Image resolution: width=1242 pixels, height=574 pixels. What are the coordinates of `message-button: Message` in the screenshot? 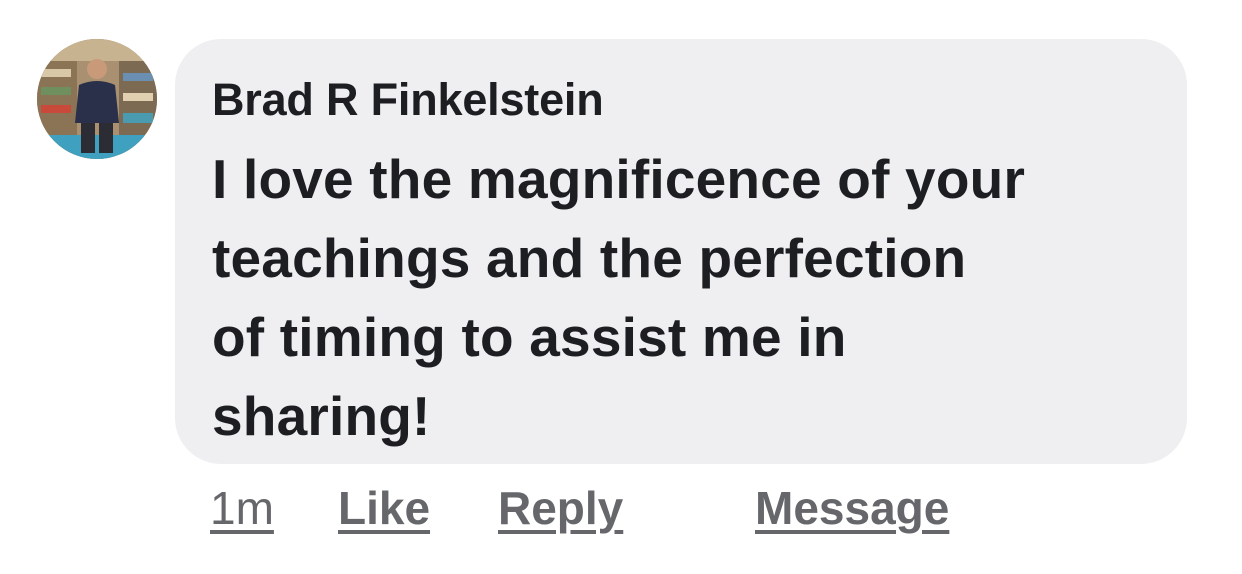 It's located at (852, 508).